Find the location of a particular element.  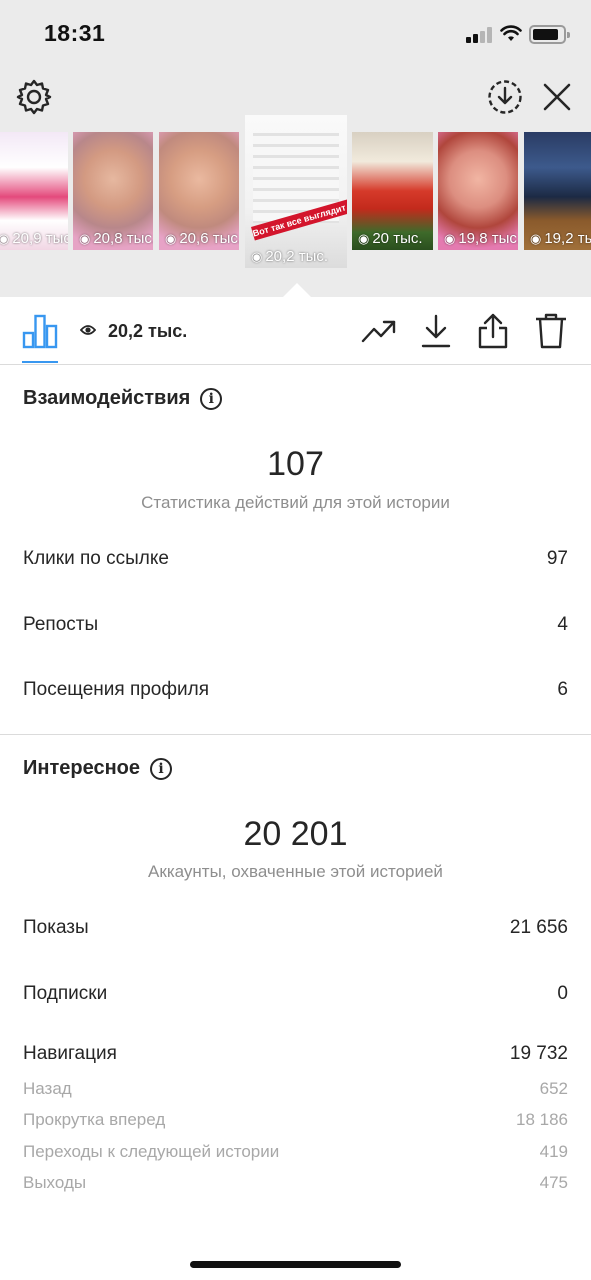

story-thumbnail: ◉ 19,8 тыс. is located at coordinates (478, 191).